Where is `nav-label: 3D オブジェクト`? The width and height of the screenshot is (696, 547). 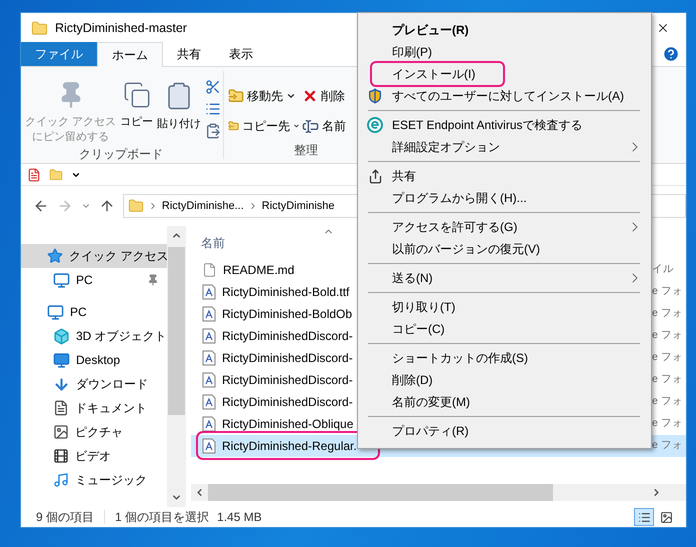 nav-label: 3D オブジェクト is located at coordinates (121, 336).